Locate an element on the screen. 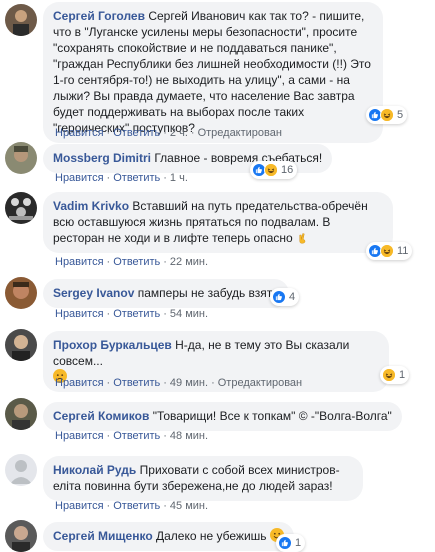  comment-author: Mossberg Dimitri is located at coordinates (102, 158).